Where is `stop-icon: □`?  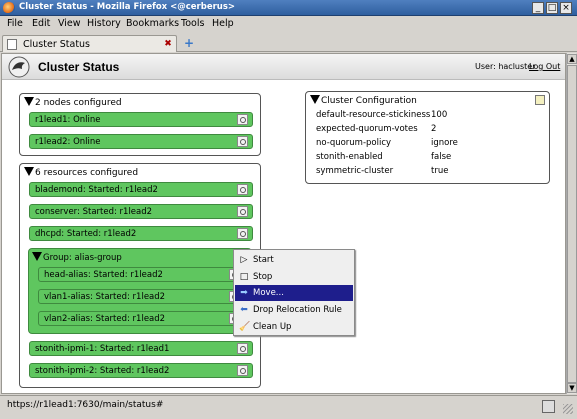 stop-icon: □ is located at coordinates (244, 277).